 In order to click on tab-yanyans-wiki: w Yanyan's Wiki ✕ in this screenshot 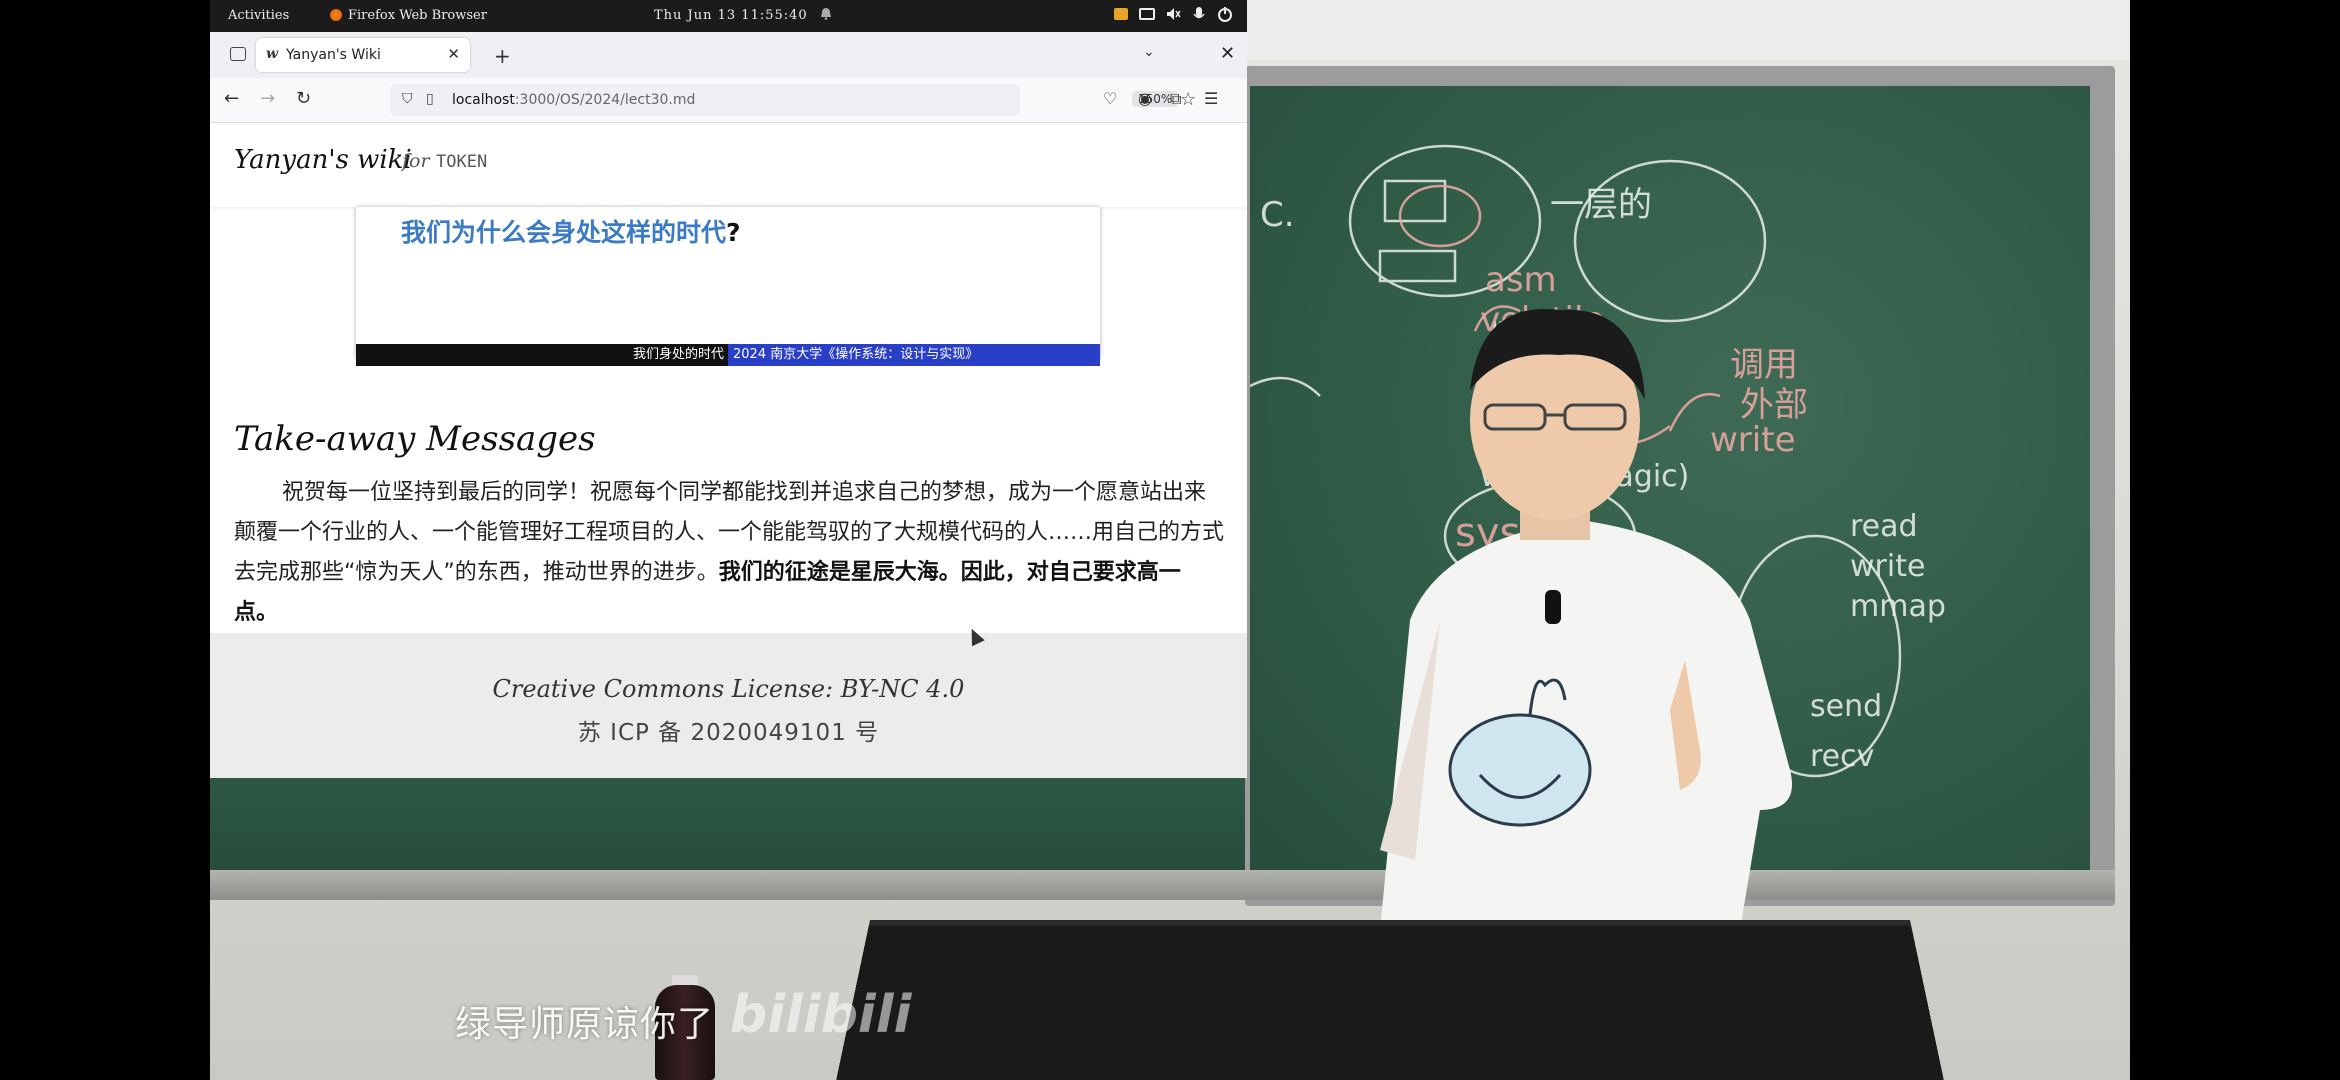, I will do `click(363, 55)`.